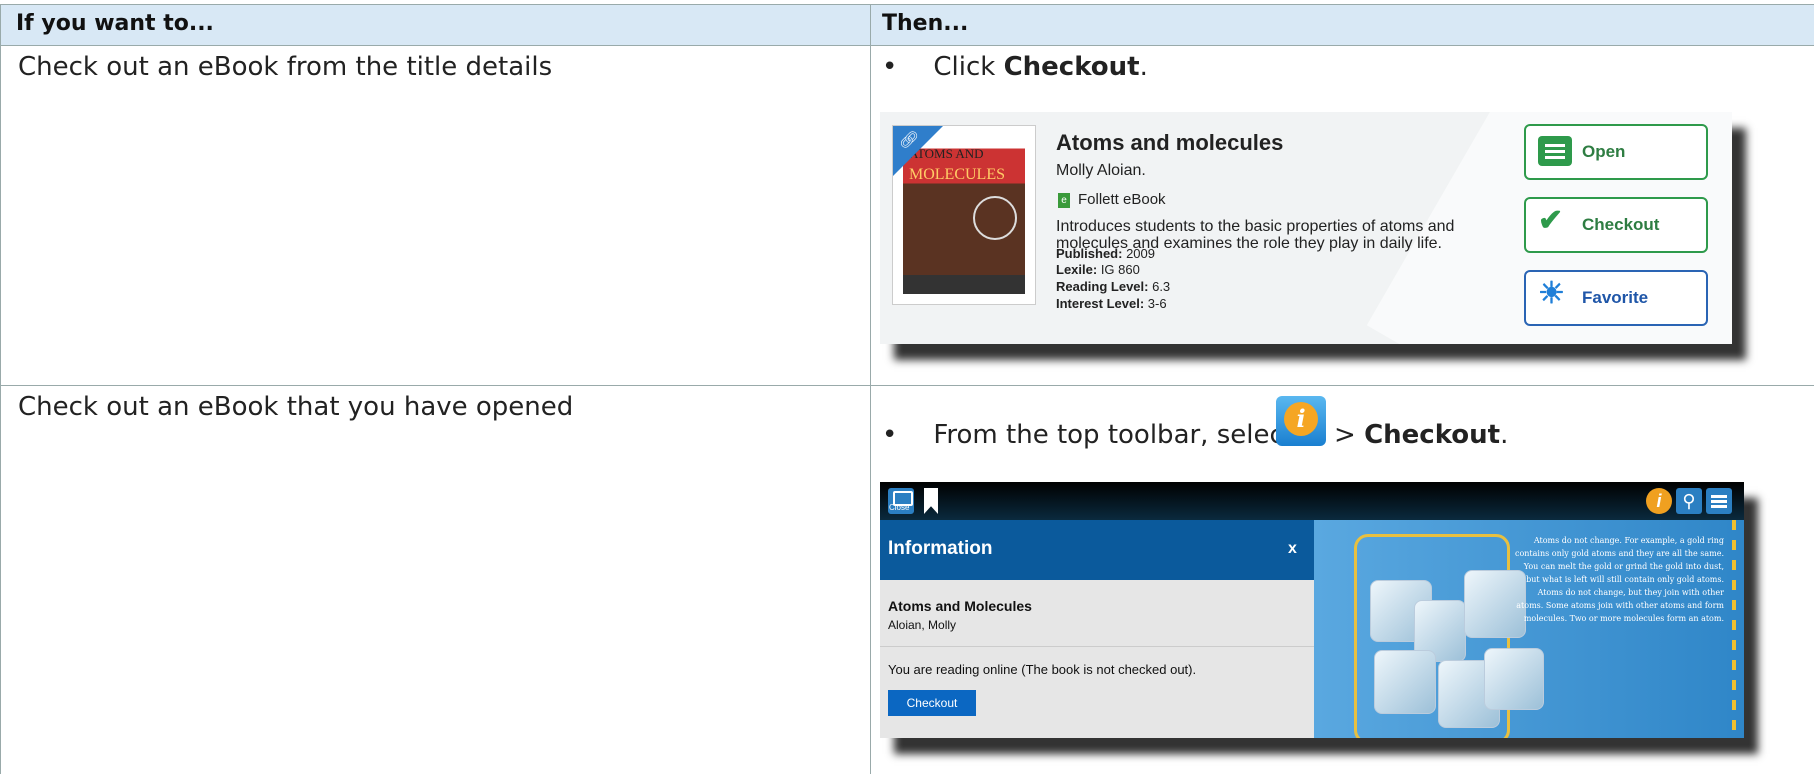 The image size is (1814, 774). Describe the element at coordinates (1140, 253) in the screenshot. I see `published-value: 2009` at that location.